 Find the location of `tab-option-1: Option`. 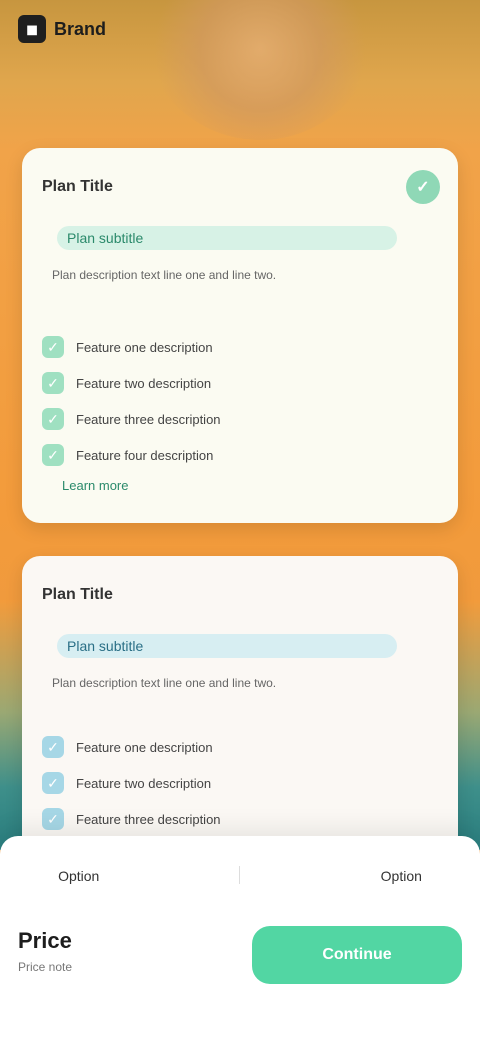

tab-option-1: Option is located at coordinates (78, 876).